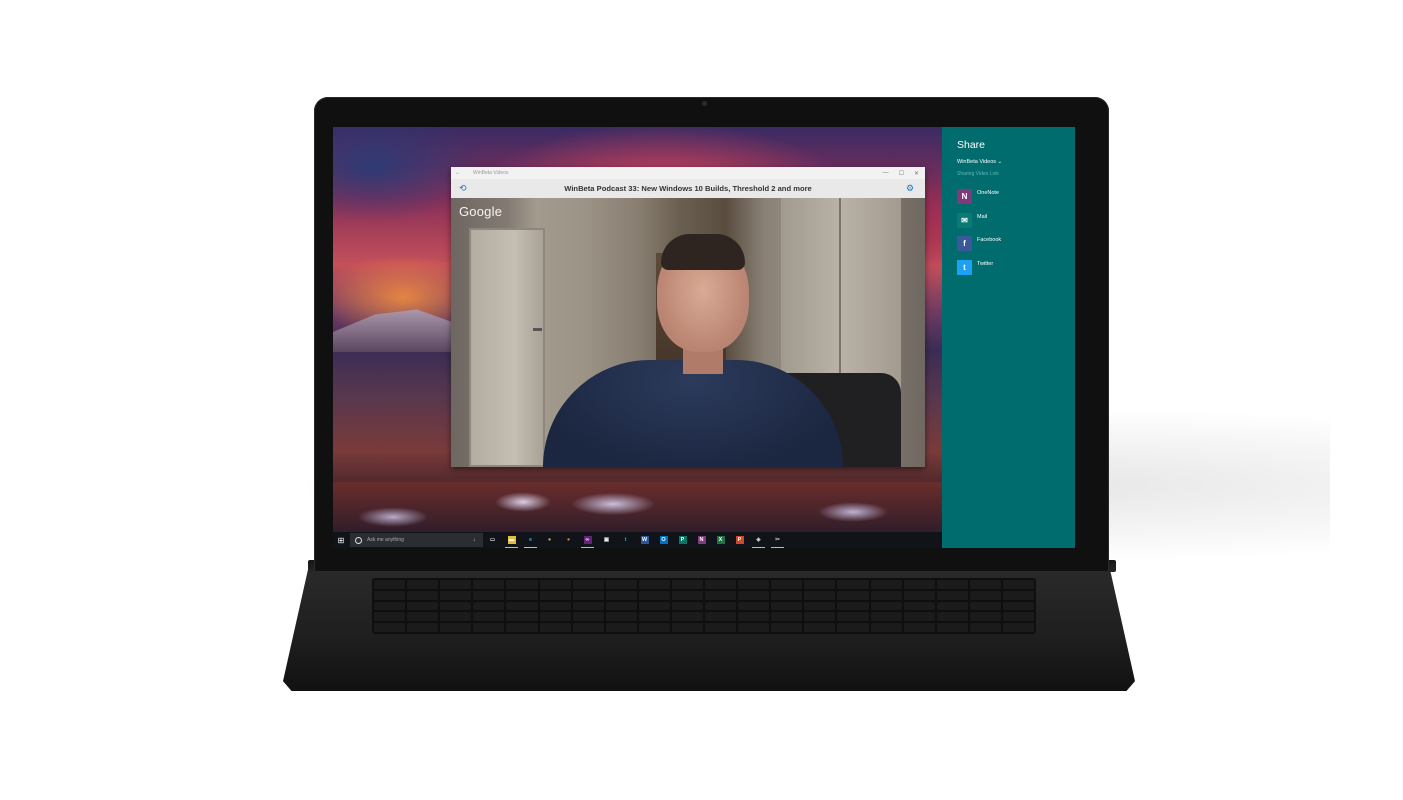 The width and height of the screenshot is (1403, 800). What do you see at coordinates (568, 540) in the screenshot?
I see `firefox-icon: ●` at bounding box center [568, 540].